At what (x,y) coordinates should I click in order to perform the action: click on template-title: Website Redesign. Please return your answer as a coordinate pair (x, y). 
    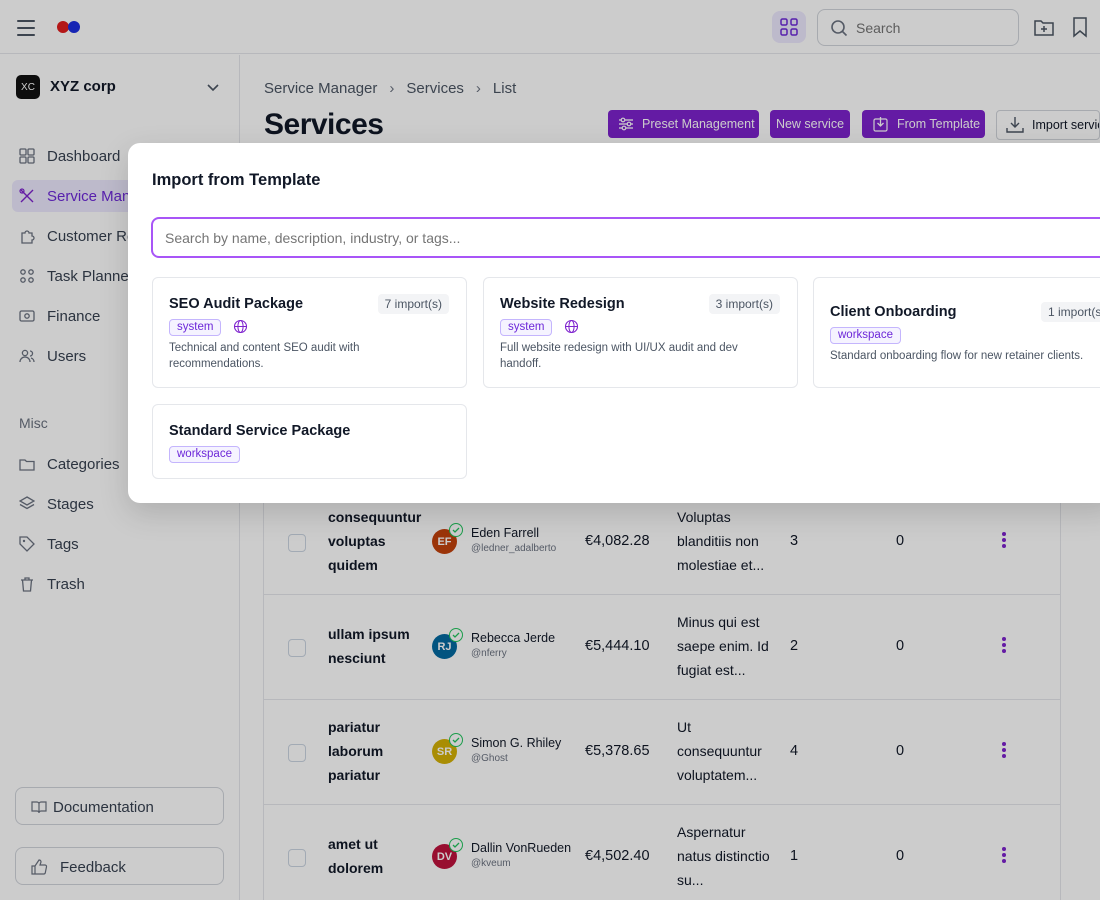
    Looking at the image, I should click on (562, 304).